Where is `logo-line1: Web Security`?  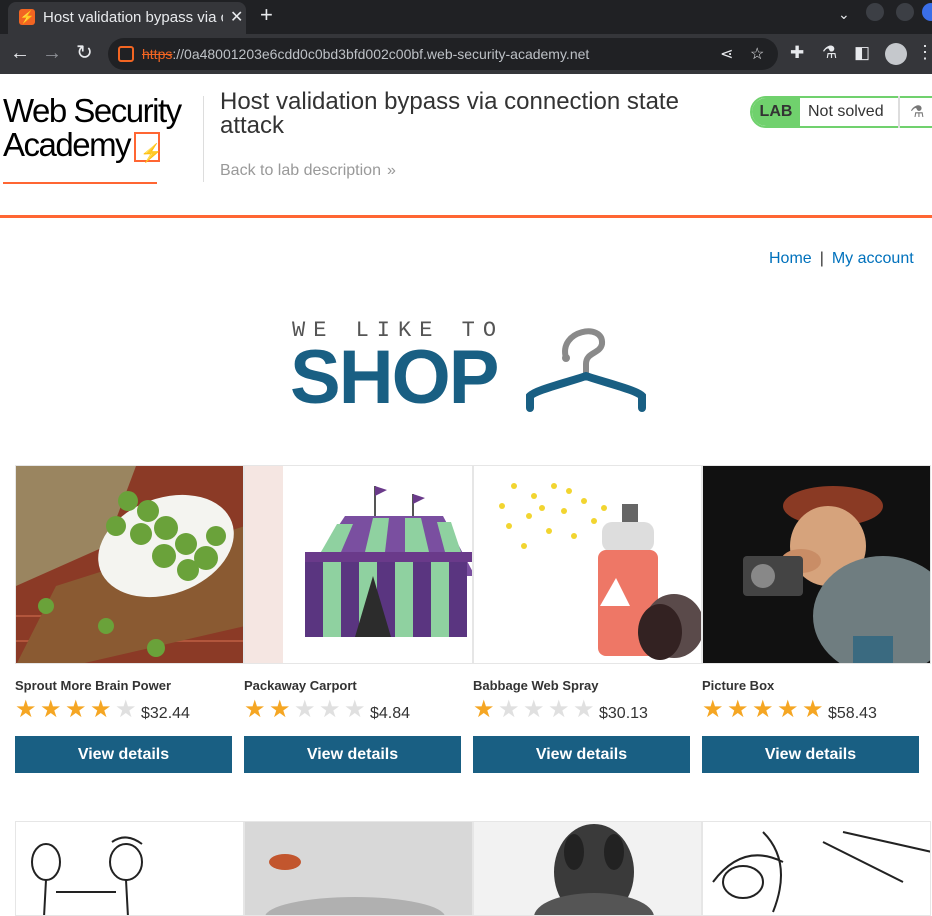 logo-line1: Web Security is located at coordinates (92, 110).